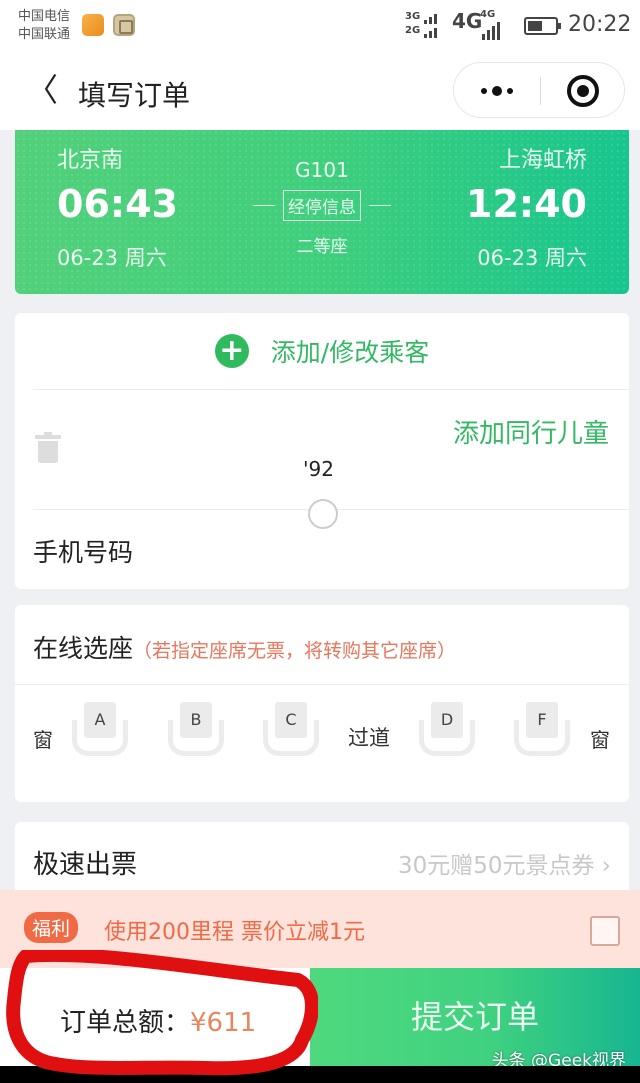 The width and height of the screenshot is (640, 1083). I want to click on window-label-left: 窗, so click(43, 740).